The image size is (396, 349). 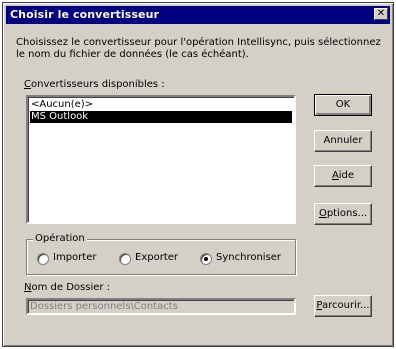 I want to click on converters-label-rest: onvertisseurs disponibles :, so click(x=97, y=84).